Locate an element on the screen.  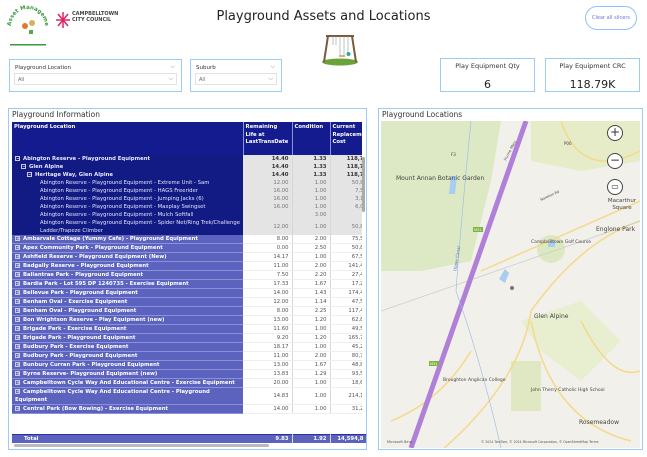
crc-cell: 75,5 is located at coordinates (346, 239).